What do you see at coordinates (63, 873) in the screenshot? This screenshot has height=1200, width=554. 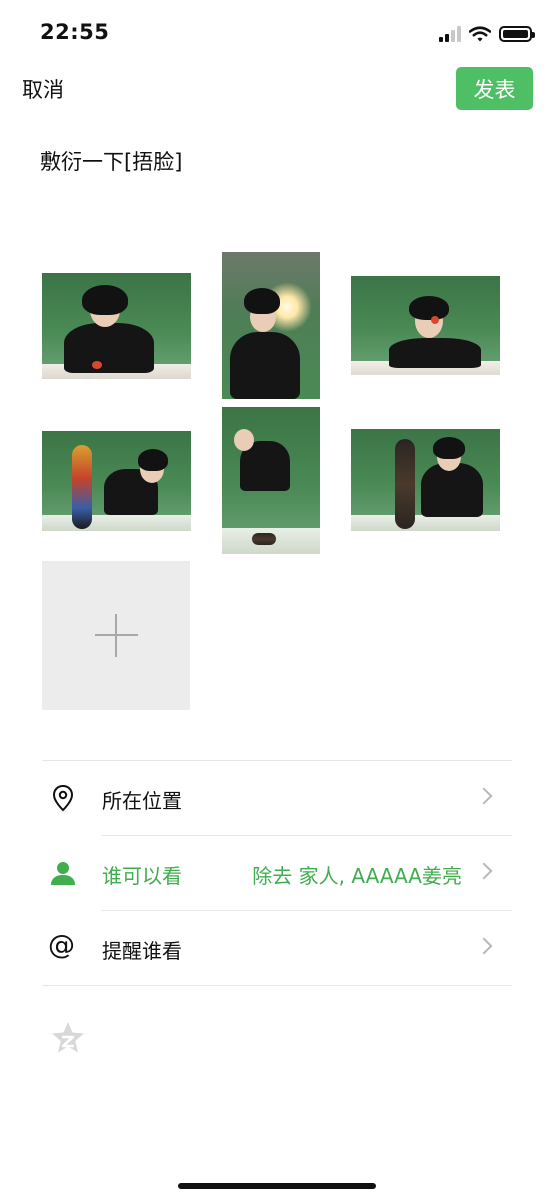 I see `person-icon` at bounding box center [63, 873].